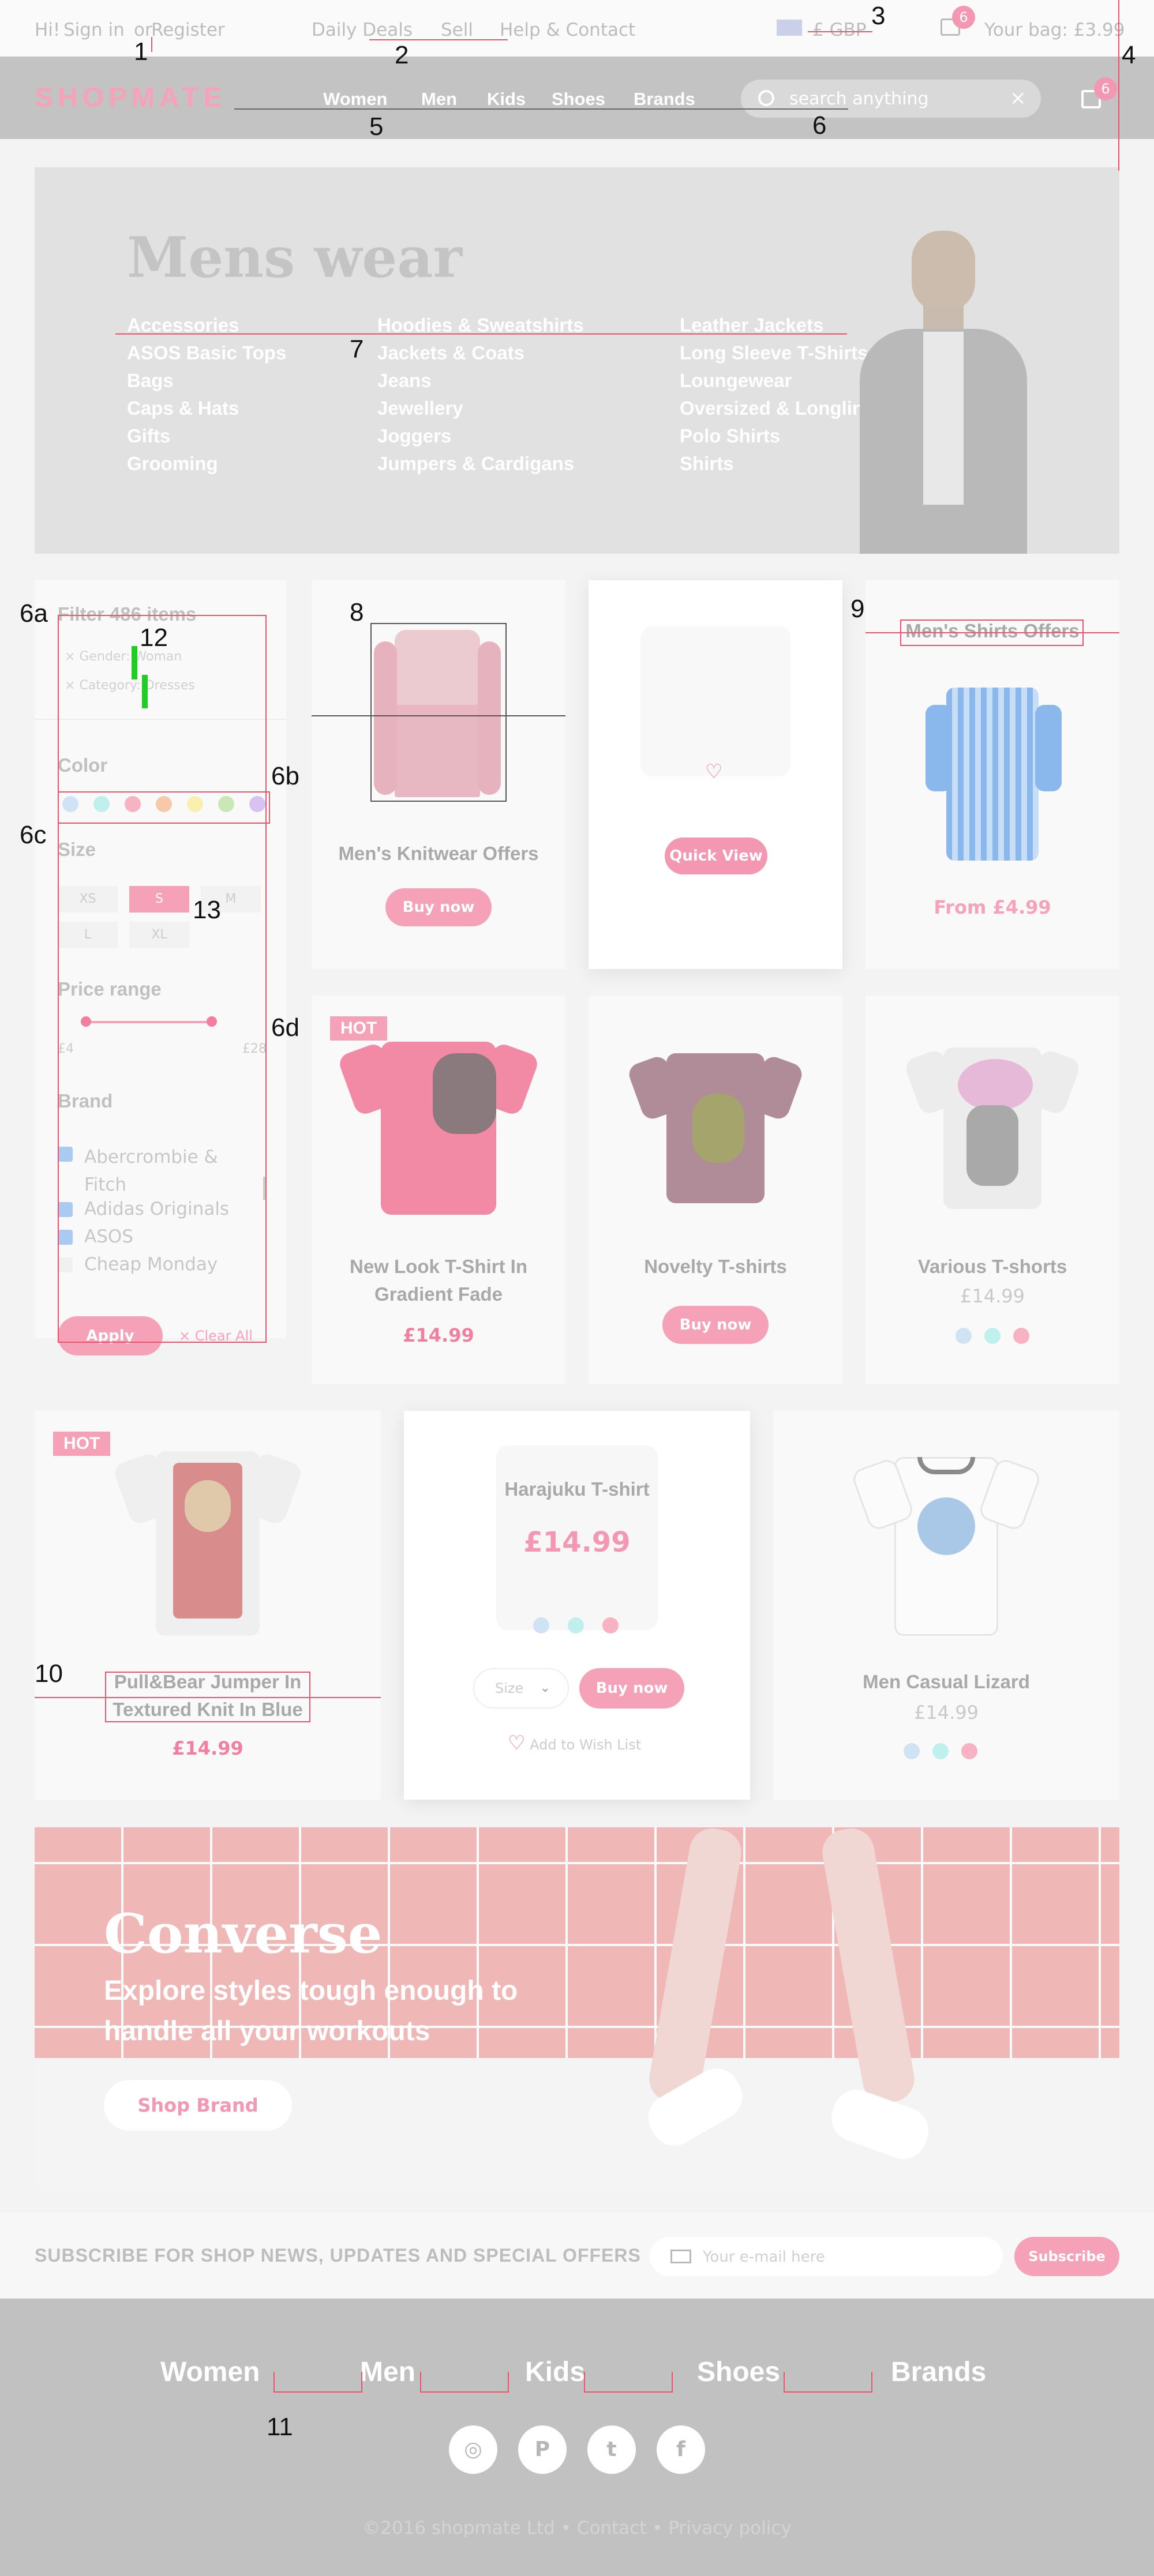 The width and height of the screenshot is (1154, 2576). What do you see at coordinates (243, 1934) in the screenshot?
I see `banner-title: Converse` at bounding box center [243, 1934].